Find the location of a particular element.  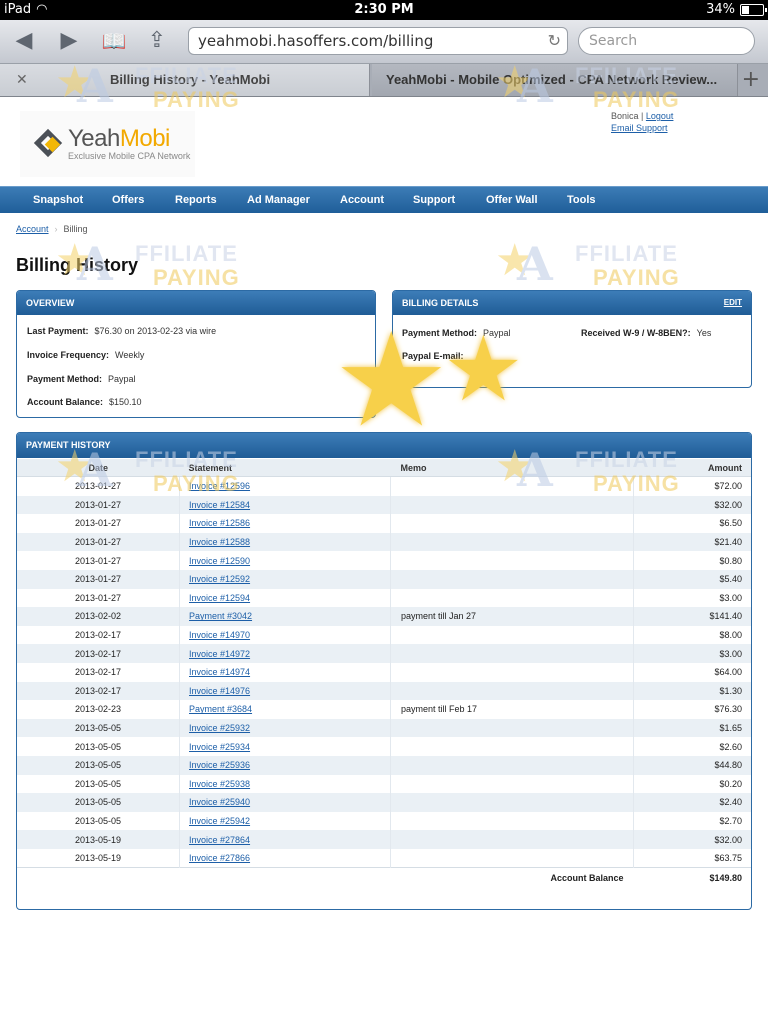

new-tab-icon: + is located at coordinates (751, 80).